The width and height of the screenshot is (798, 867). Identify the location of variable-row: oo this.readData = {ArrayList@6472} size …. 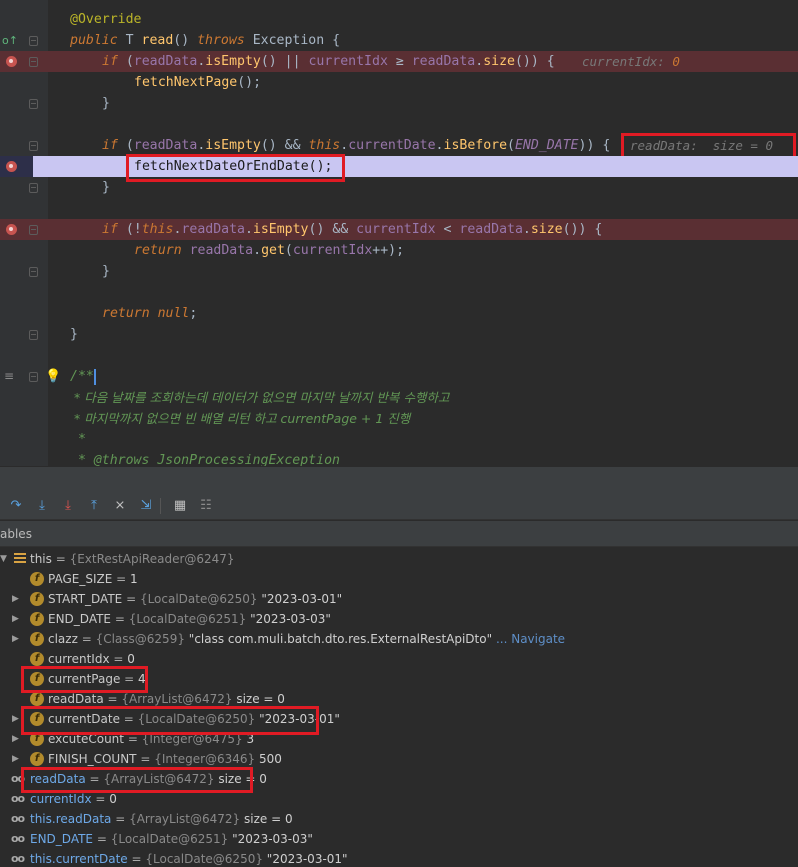
(399, 819).